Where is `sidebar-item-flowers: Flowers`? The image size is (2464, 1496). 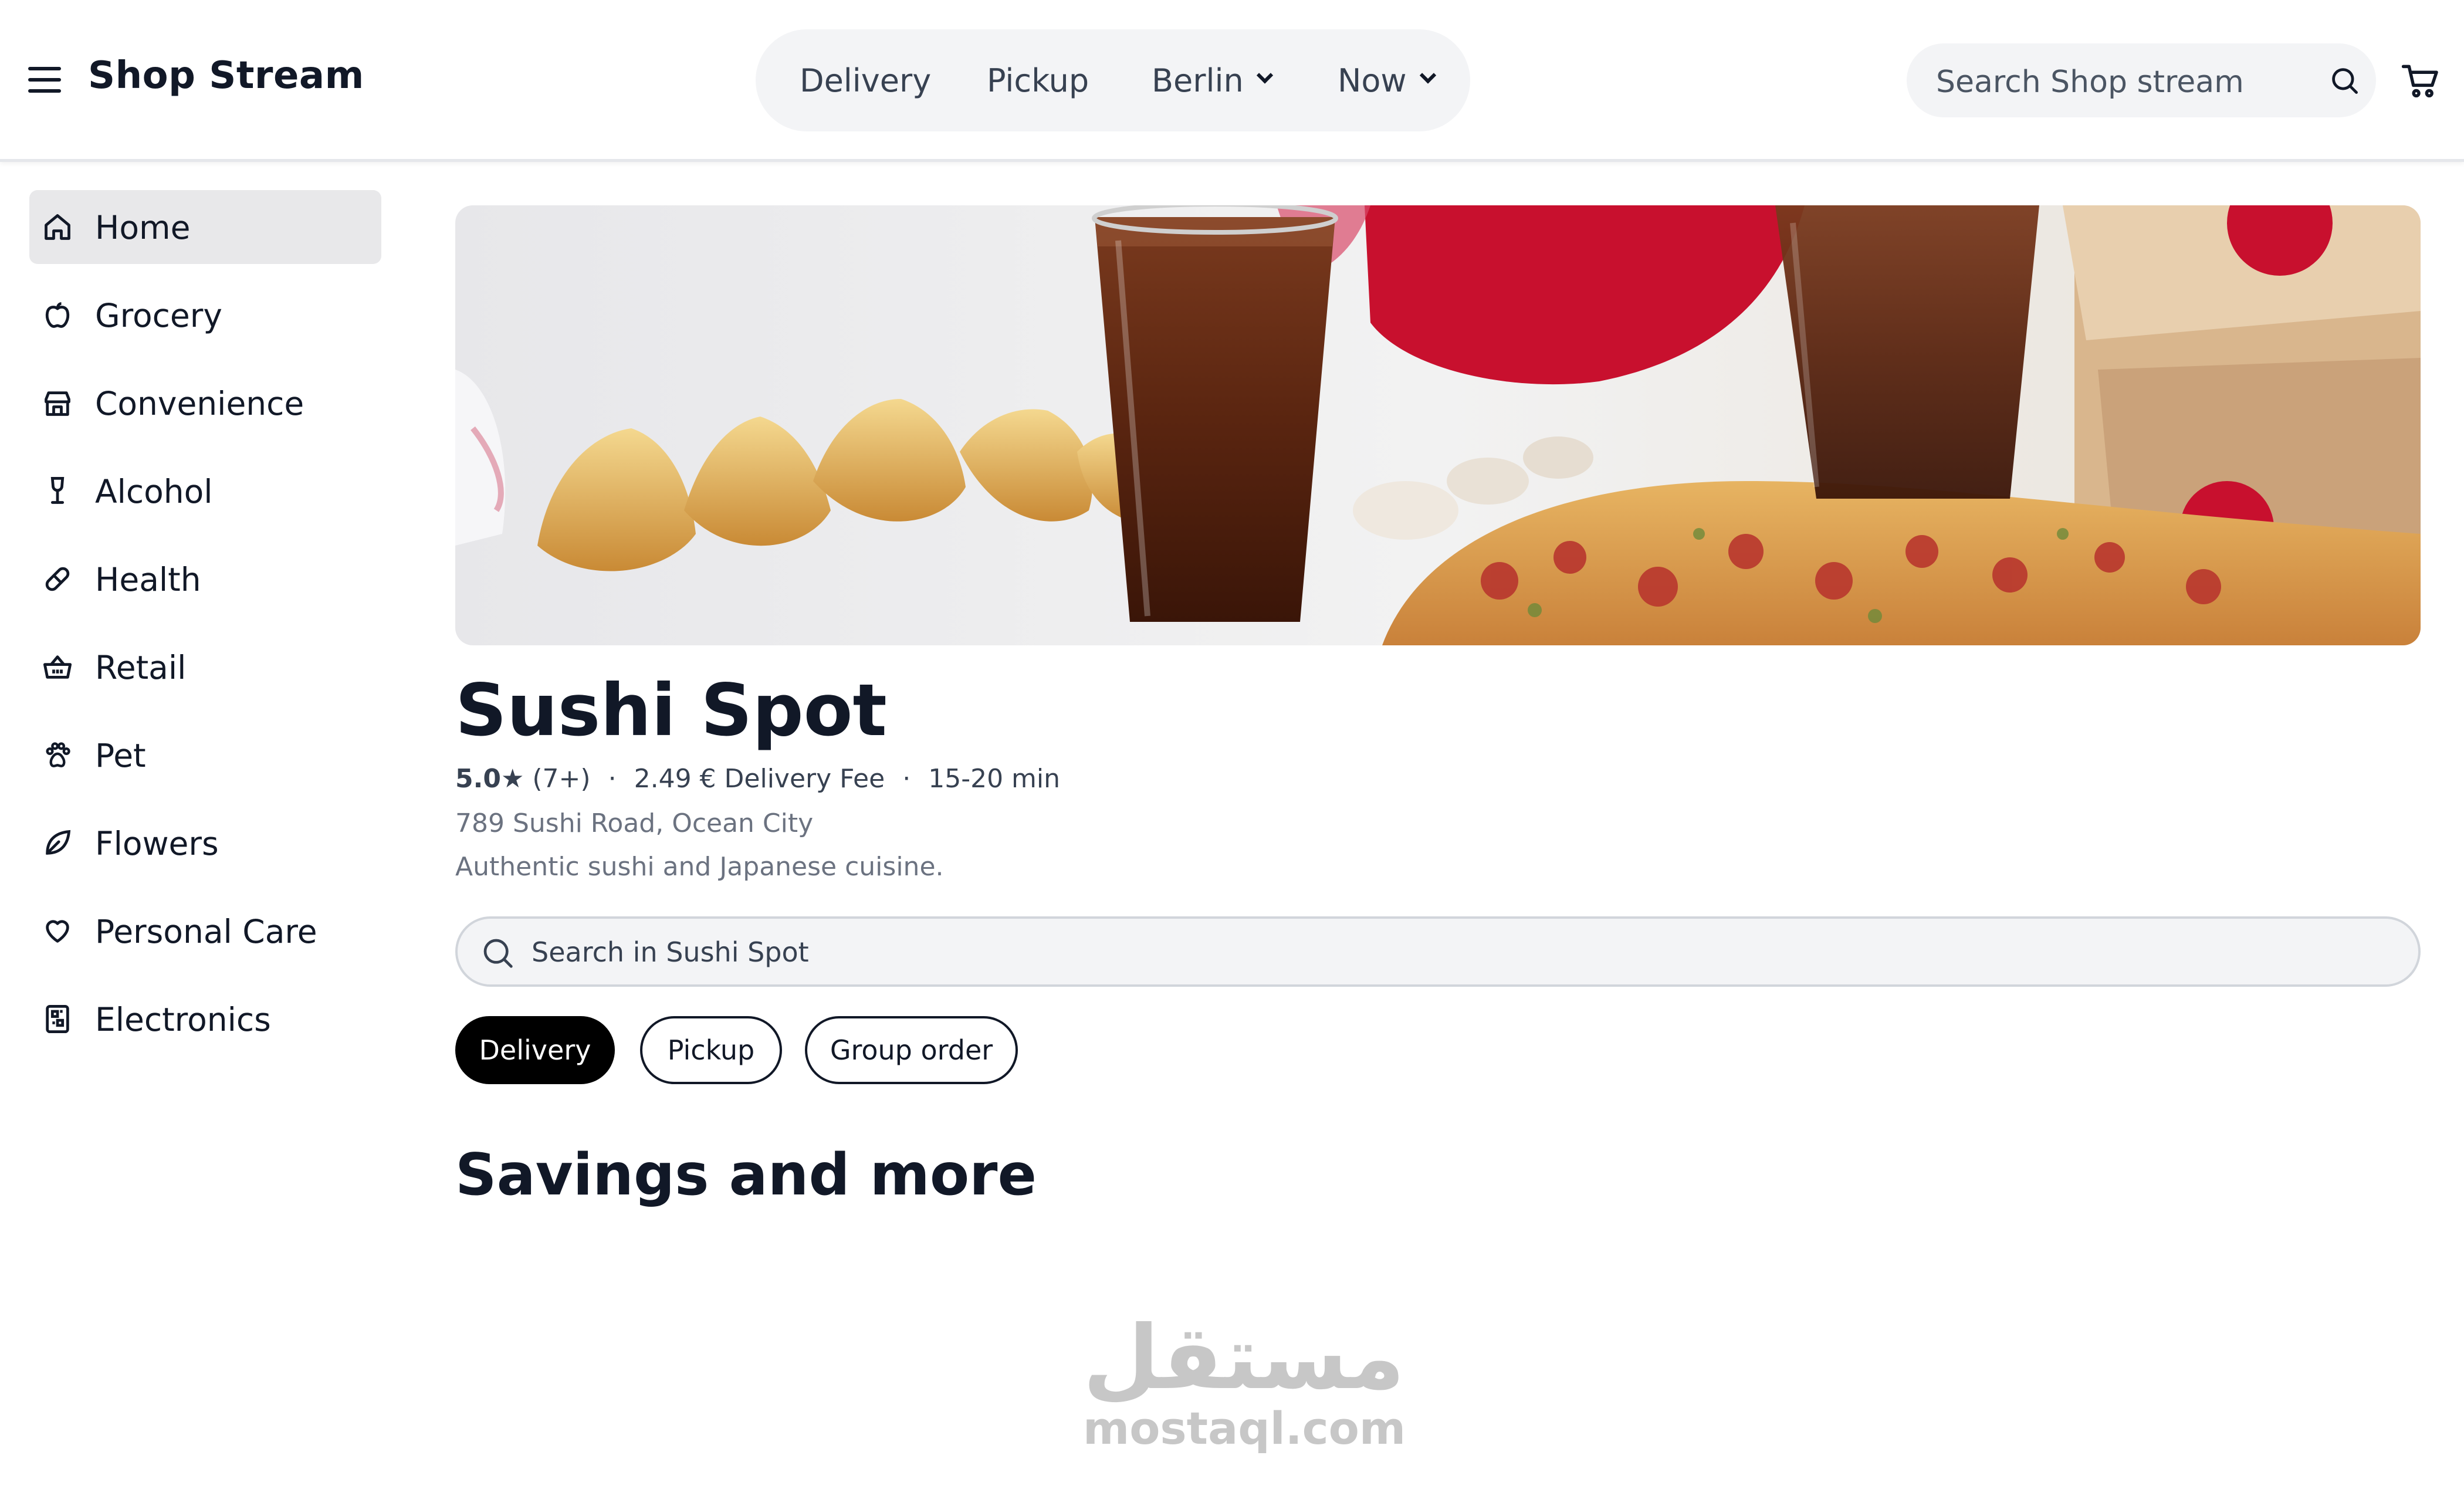
sidebar-item-flowers: Flowers is located at coordinates (205, 843).